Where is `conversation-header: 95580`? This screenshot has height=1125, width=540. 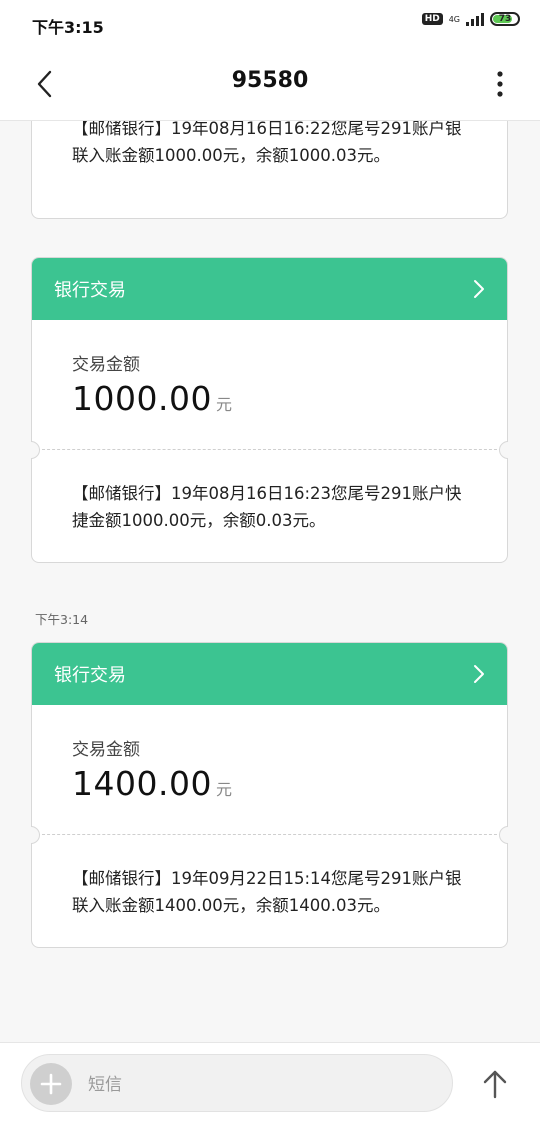 conversation-header: 95580 is located at coordinates (270, 84).